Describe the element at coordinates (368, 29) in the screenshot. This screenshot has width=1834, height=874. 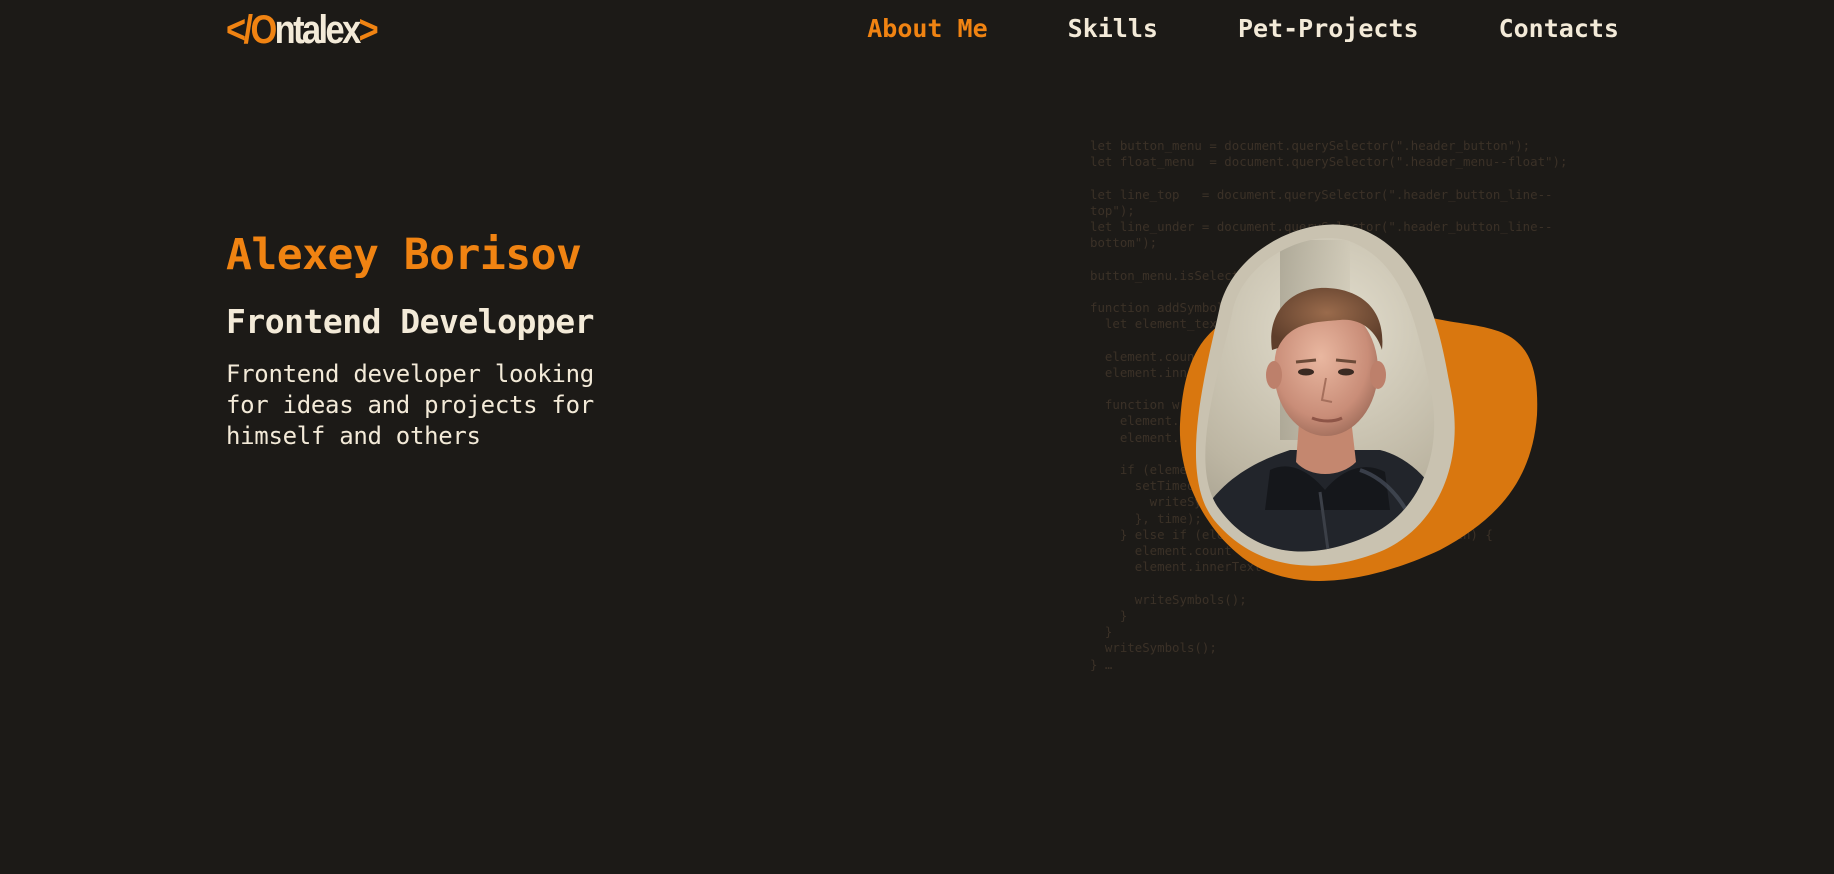
I see `logo-bracket-close: >` at that location.